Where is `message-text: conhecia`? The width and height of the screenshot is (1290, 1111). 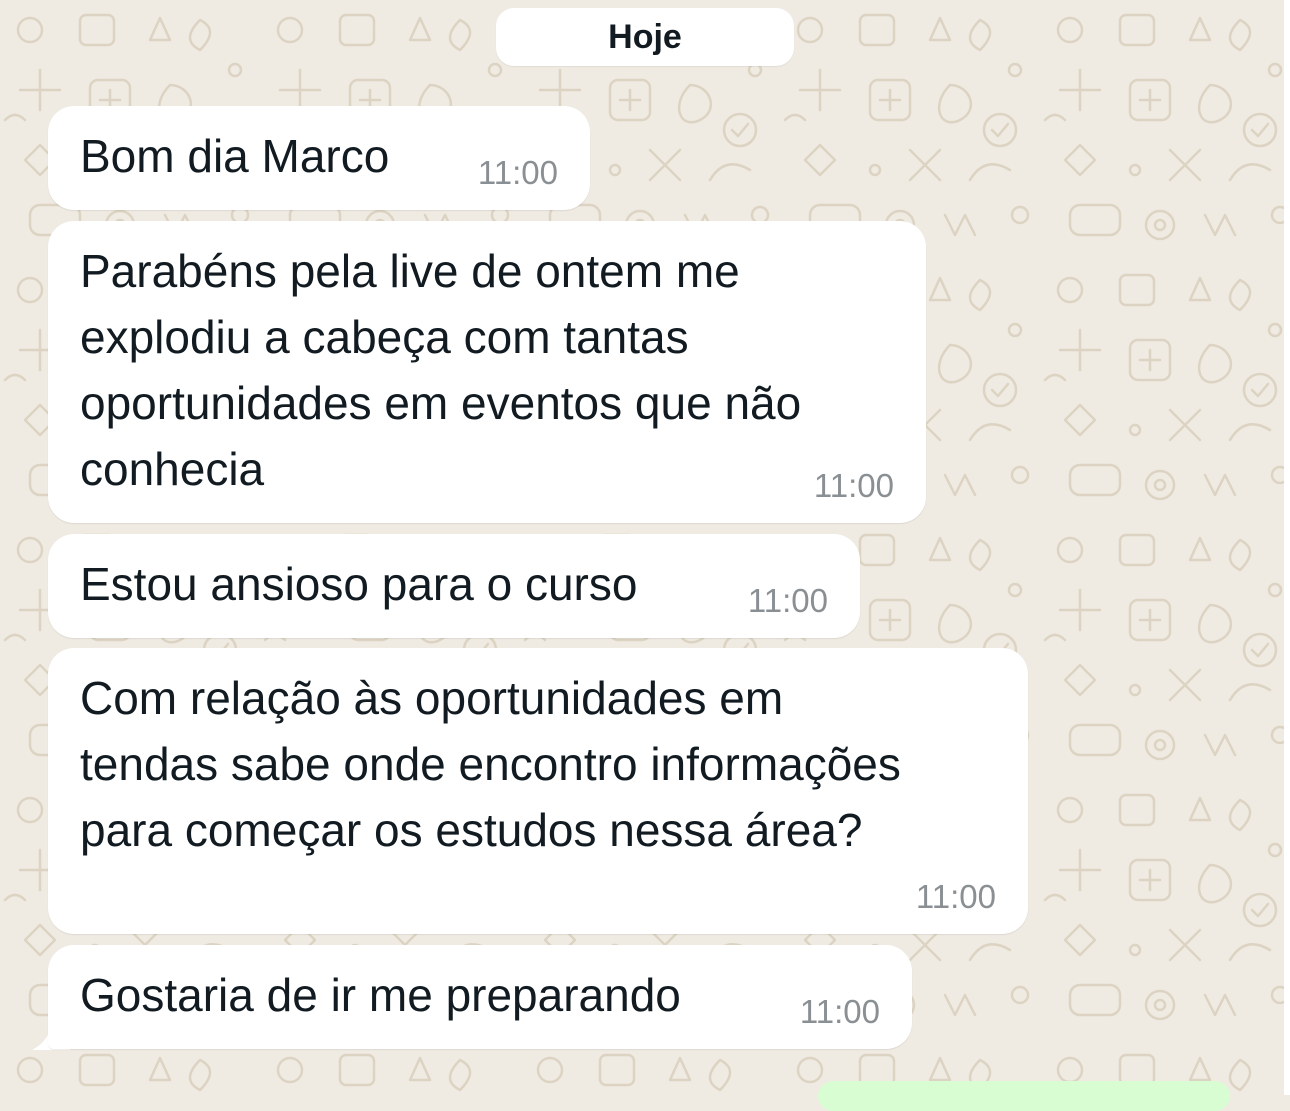 message-text: conhecia is located at coordinates (172, 469).